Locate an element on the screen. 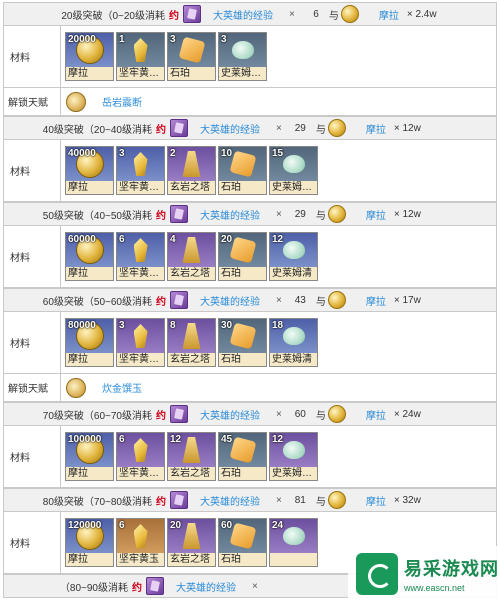  material-card: 100000 摩拉 is located at coordinates (89, 456).